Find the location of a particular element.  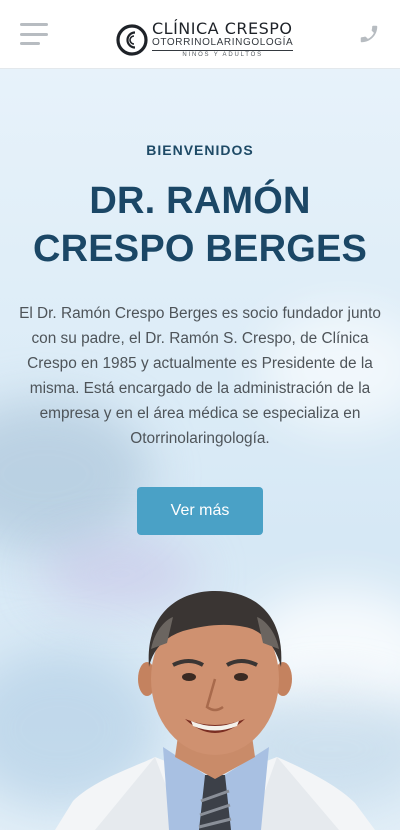

logo-mark-icon is located at coordinates (132, 40).